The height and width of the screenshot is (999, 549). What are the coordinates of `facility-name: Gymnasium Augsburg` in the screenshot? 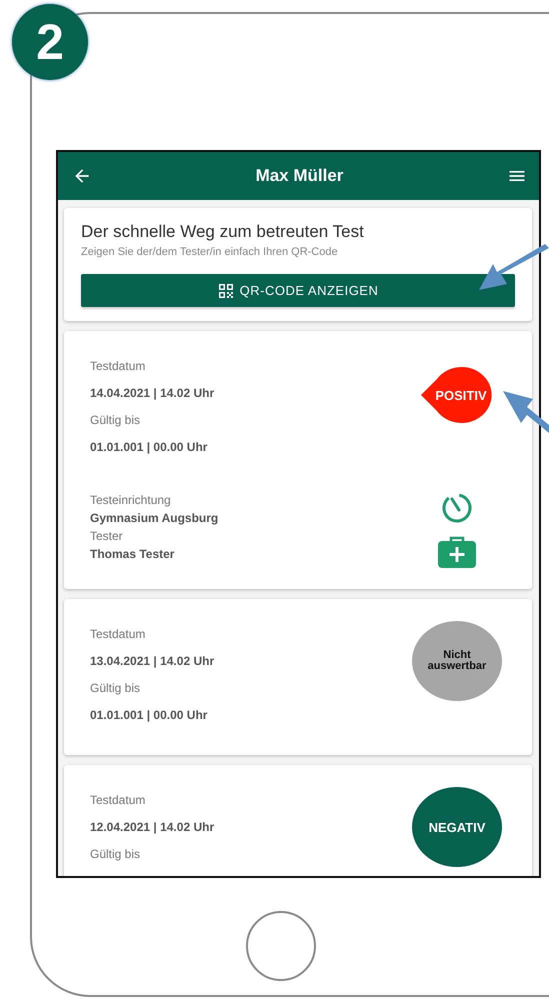 It's located at (154, 518).